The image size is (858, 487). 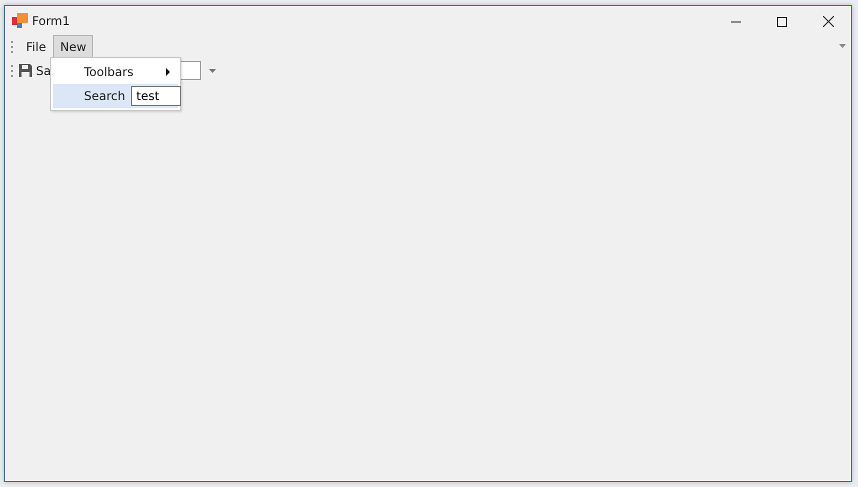 I want to click on close-icon, so click(x=828, y=22).